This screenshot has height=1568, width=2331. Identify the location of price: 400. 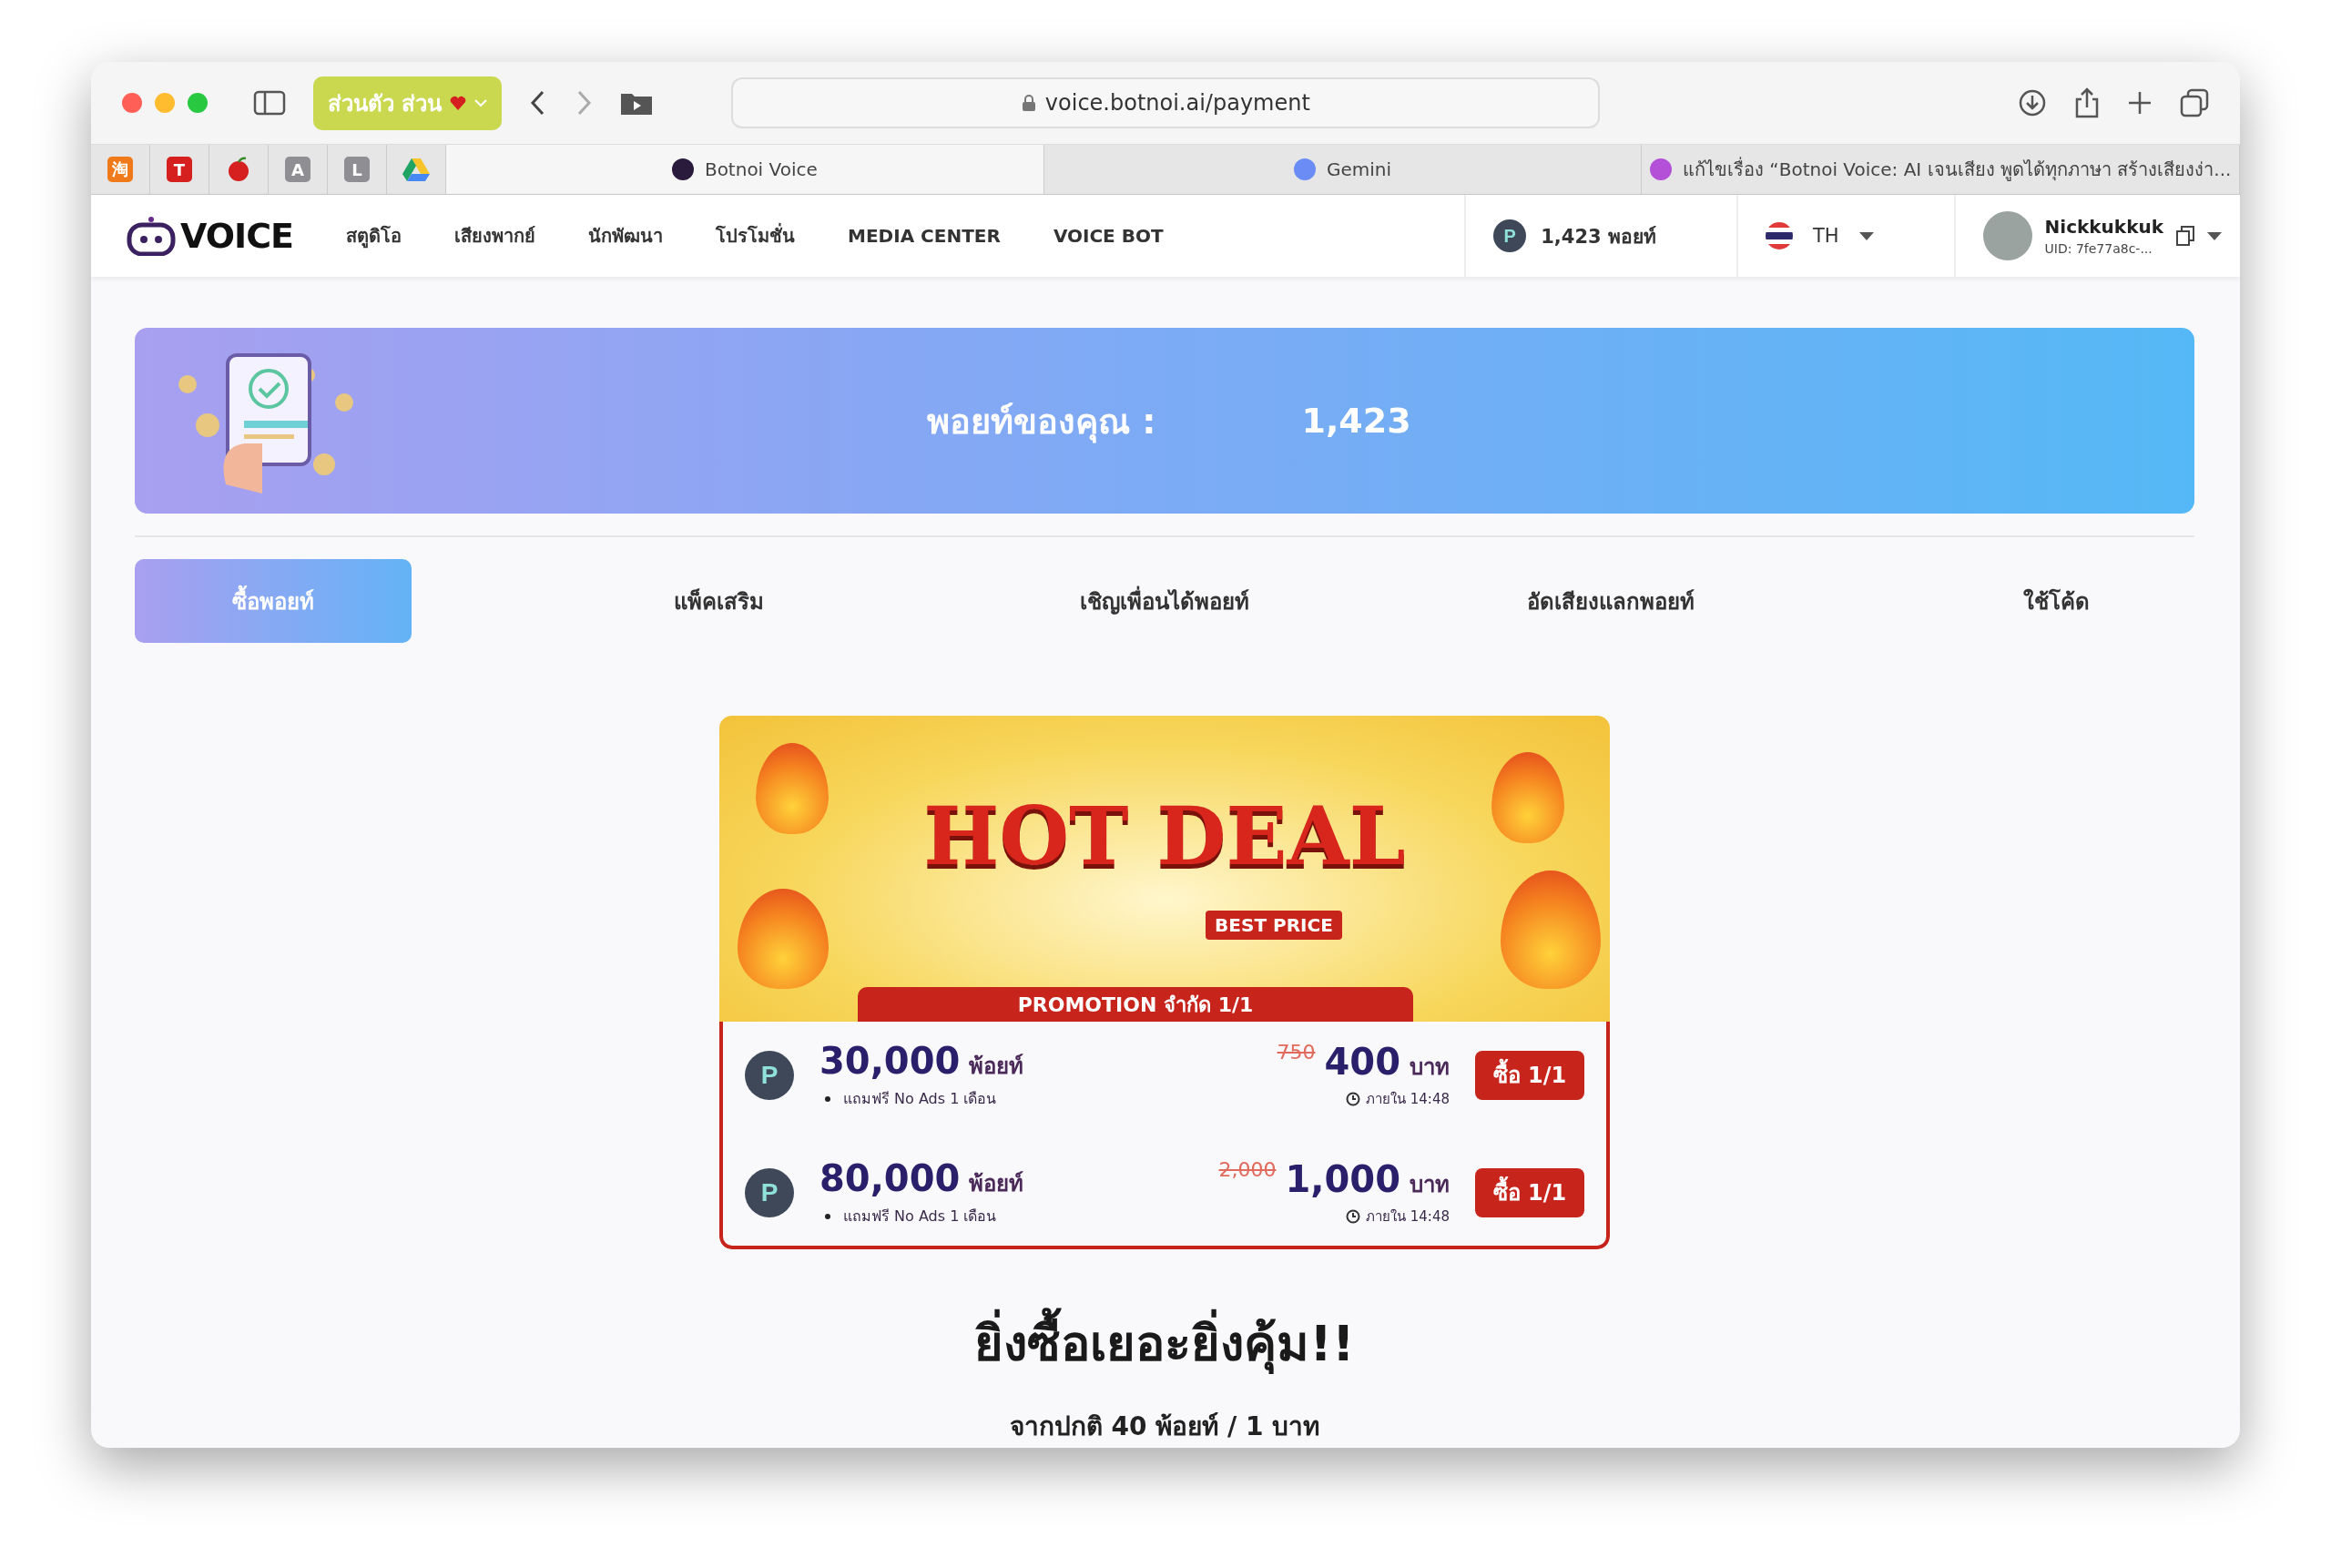
(1362, 1061).